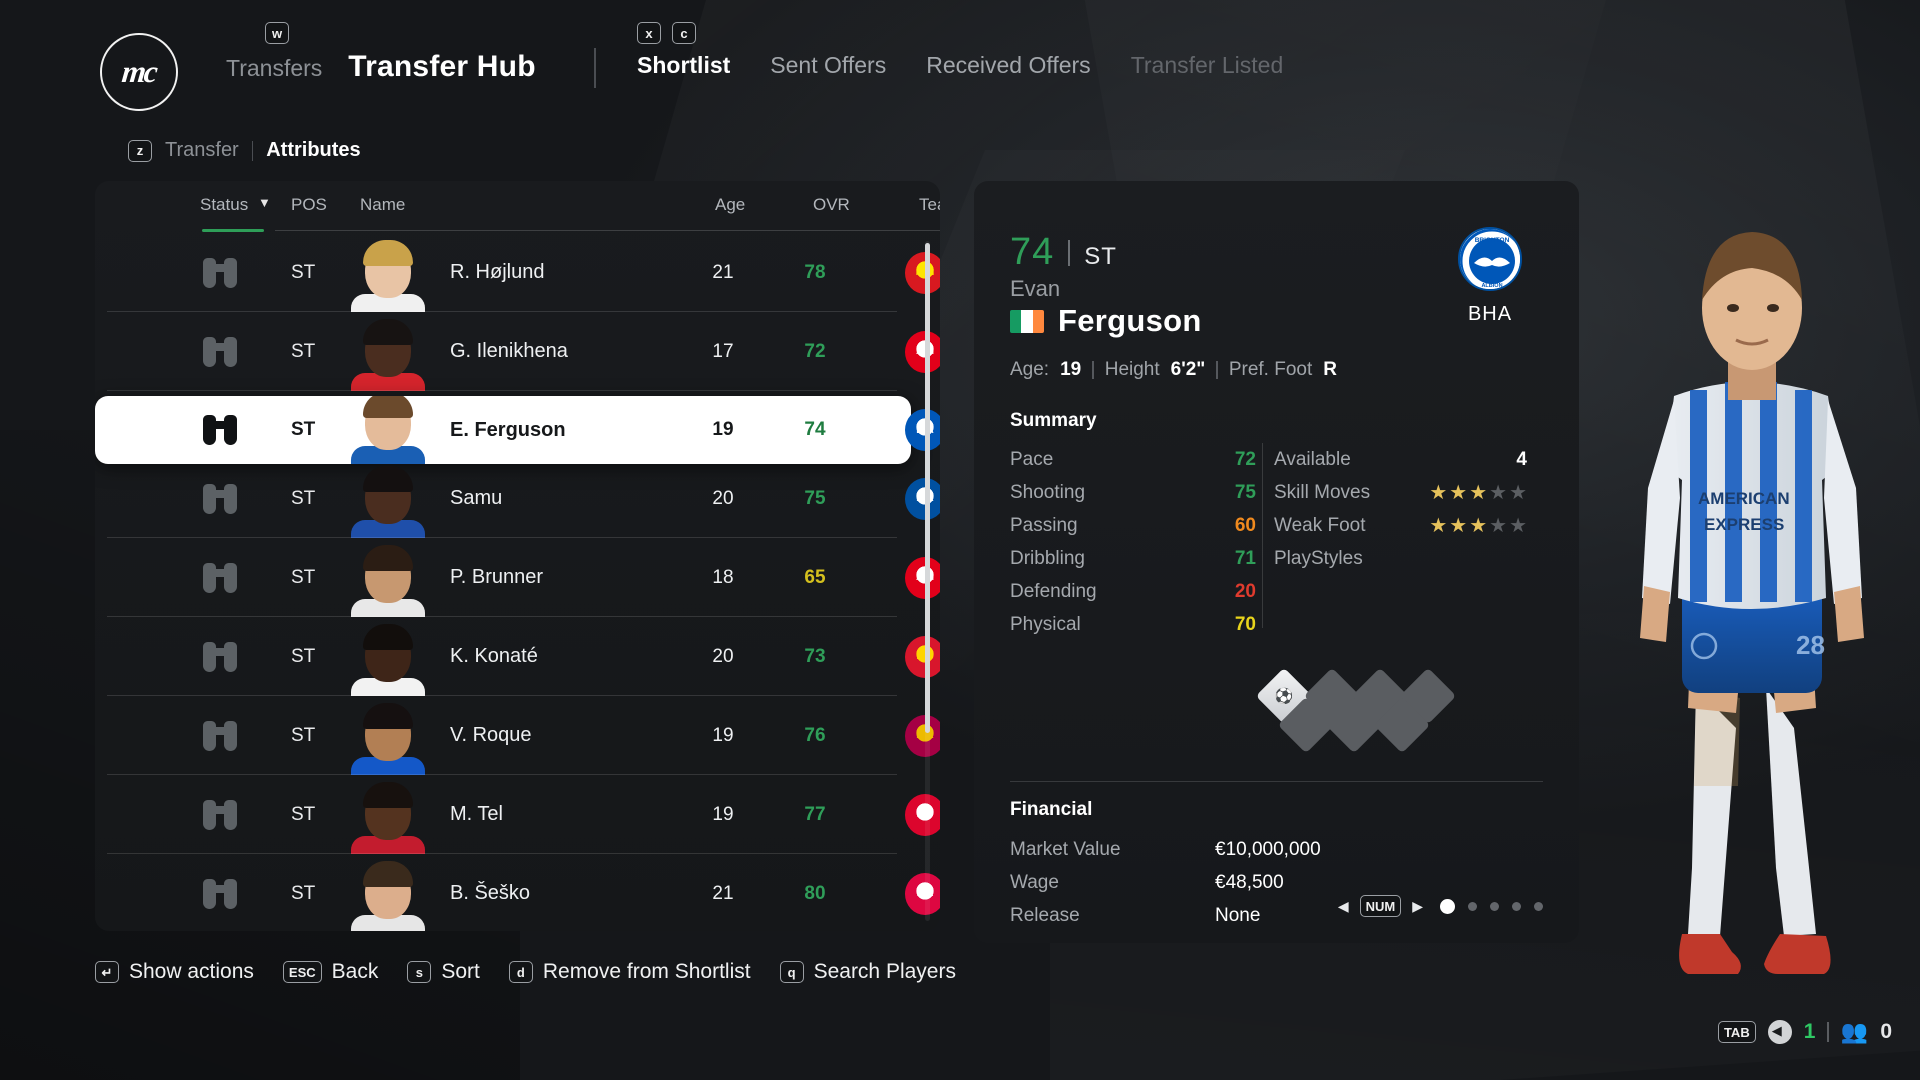 The height and width of the screenshot is (1080, 1920). What do you see at coordinates (791, 972) in the screenshot?
I see `keycap: q` at bounding box center [791, 972].